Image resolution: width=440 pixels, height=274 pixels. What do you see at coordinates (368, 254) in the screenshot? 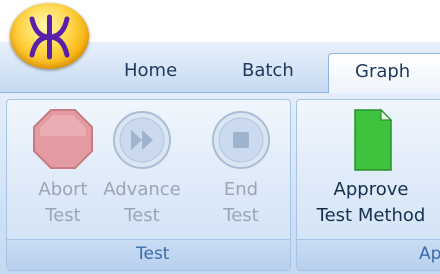
I see `group-footer: App` at bounding box center [368, 254].